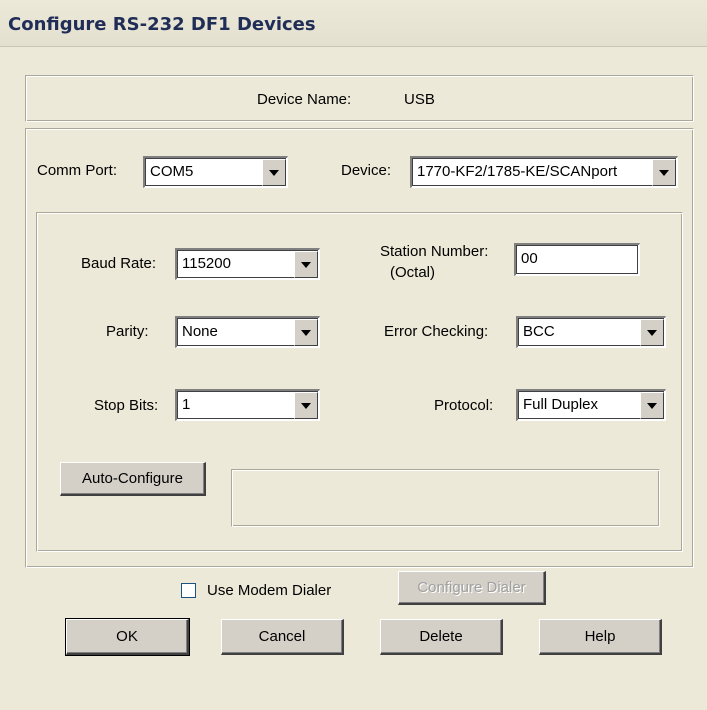 This screenshot has width=707, height=710. What do you see at coordinates (464, 405) in the screenshot?
I see `protocol-label: Protocol:` at bounding box center [464, 405].